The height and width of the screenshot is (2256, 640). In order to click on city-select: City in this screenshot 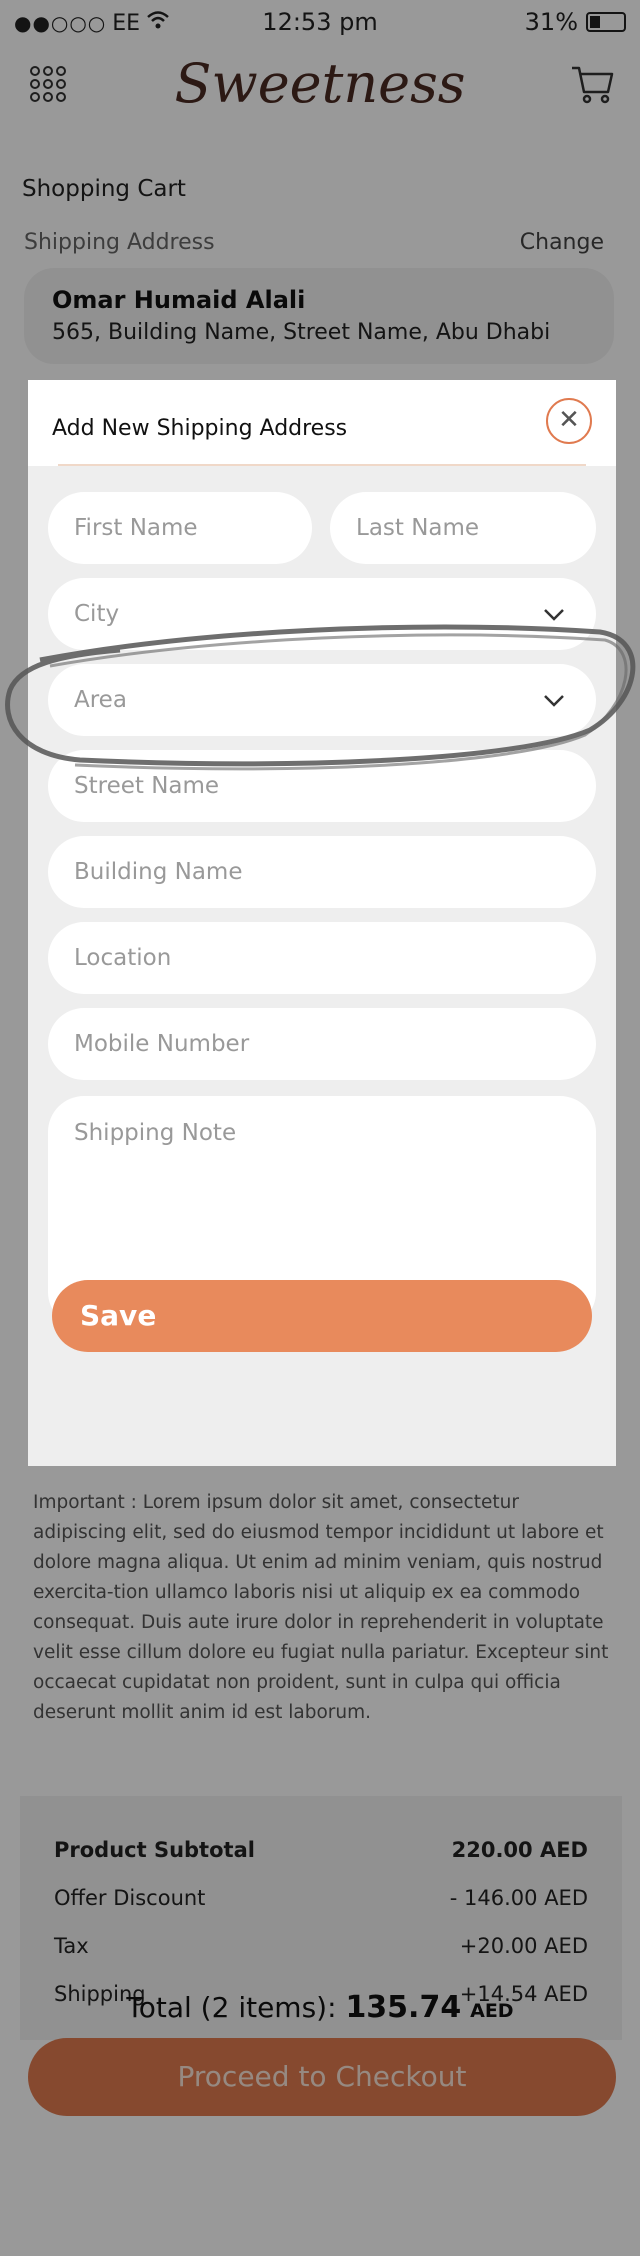, I will do `click(322, 614)`.